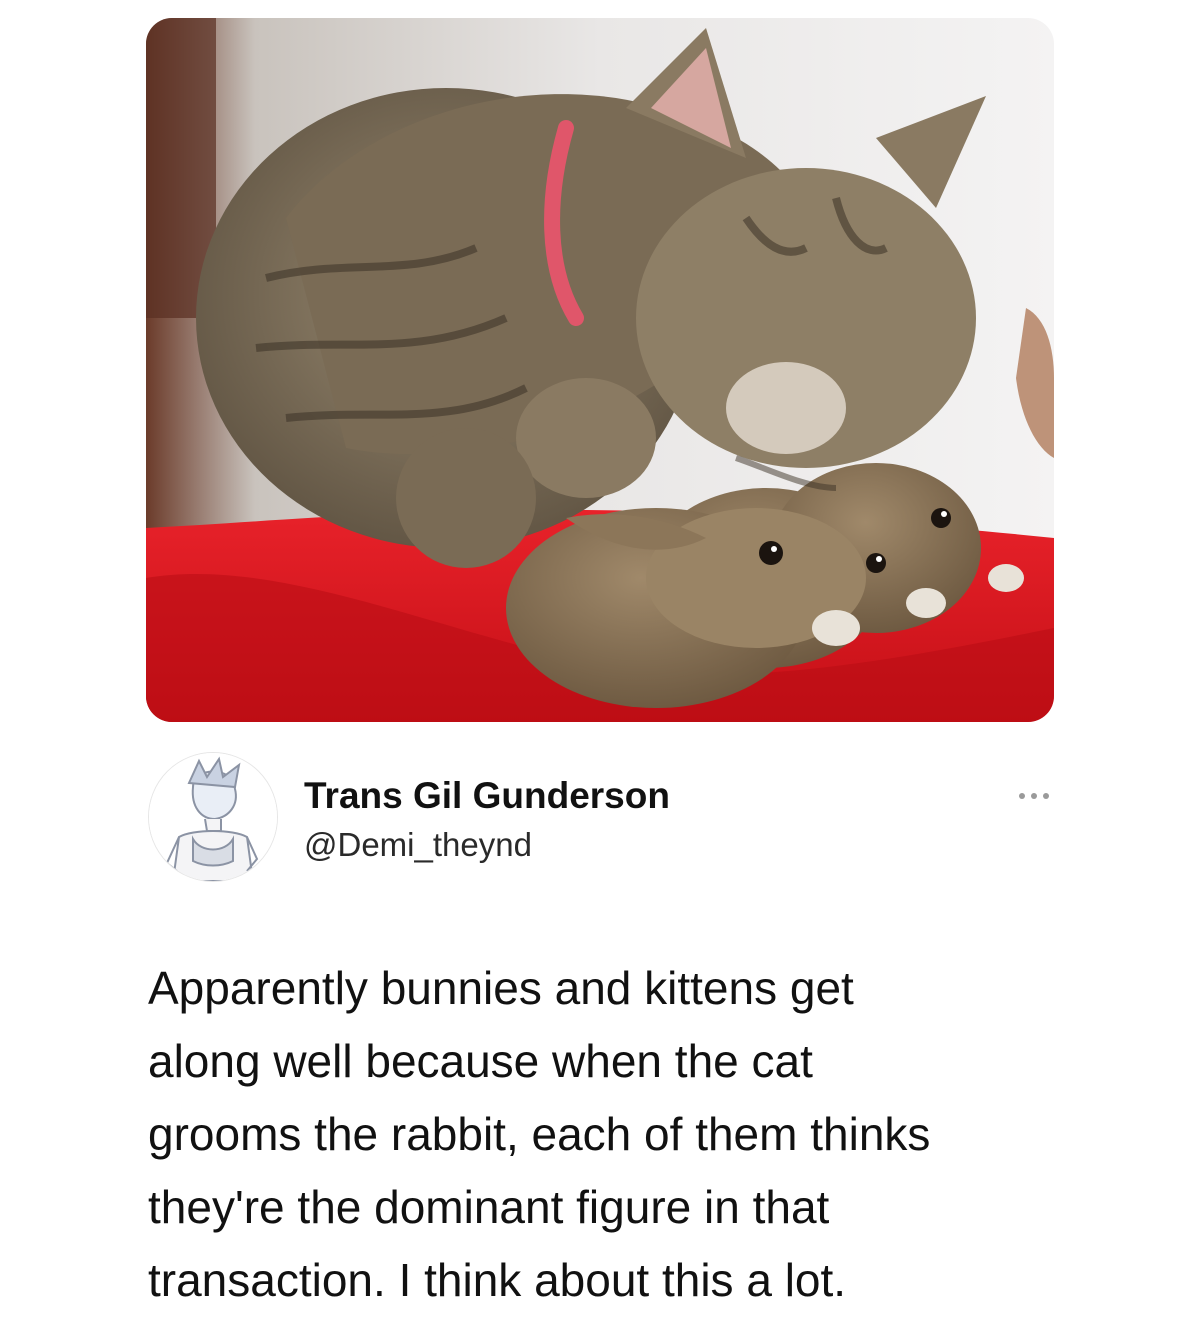 The width and height of the screenshot is (1200, 1331). I want to click on tweet-text-line: Apparently bunnies and kittens get, so click(501, 988).